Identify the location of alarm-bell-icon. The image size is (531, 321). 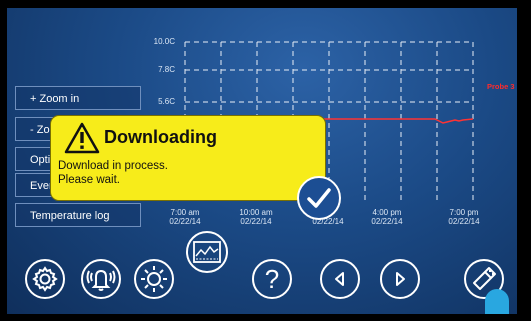
(101, 280).